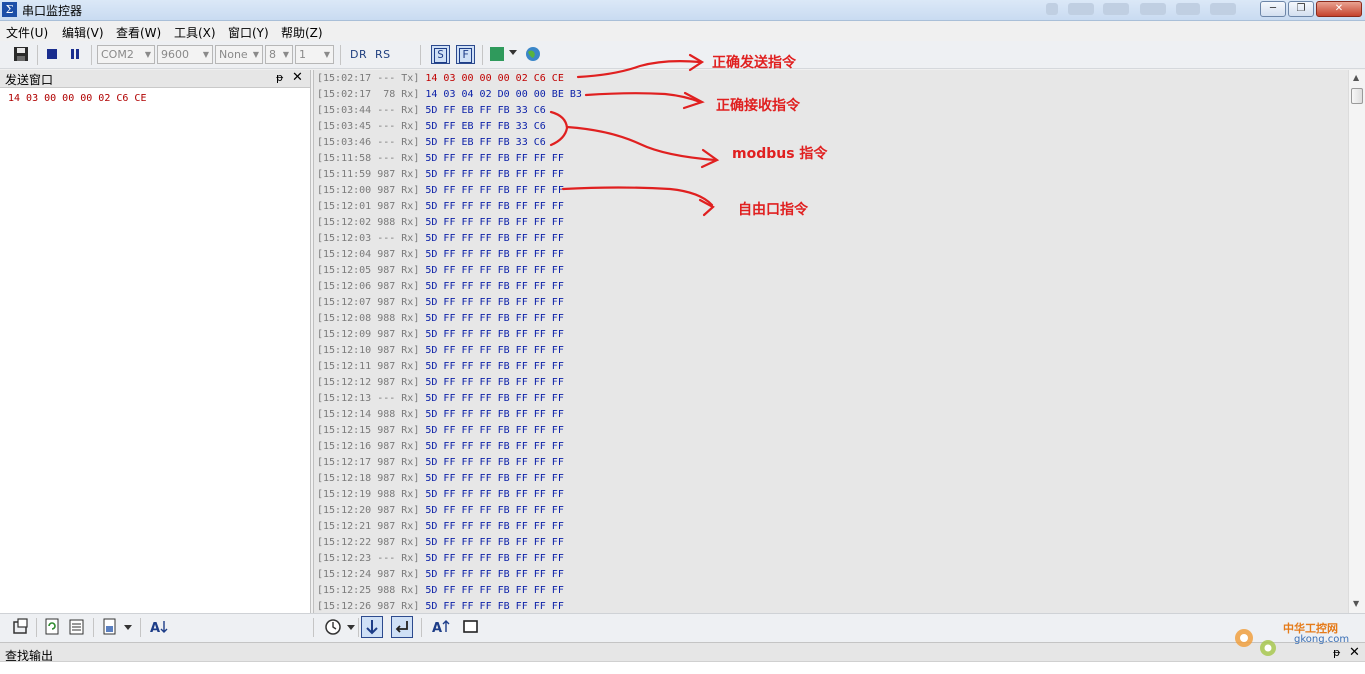  I want to click on font-size-down-icon: A, so click(158, 627).